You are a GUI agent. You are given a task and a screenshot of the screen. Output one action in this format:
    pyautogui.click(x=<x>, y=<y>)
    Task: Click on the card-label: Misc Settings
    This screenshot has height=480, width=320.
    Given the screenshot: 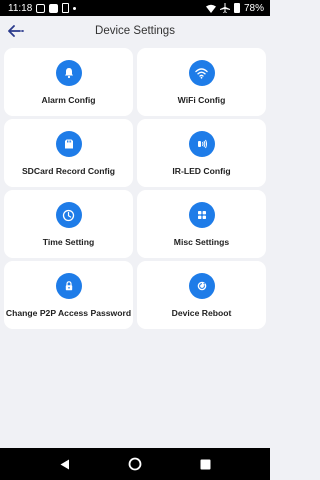 What is the action you would take?
    pyautogui.click(x=201, y=242)
    